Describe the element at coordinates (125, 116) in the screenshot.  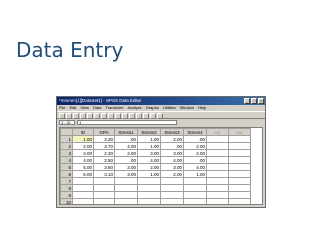
I see `insert-variable-icon` at that location.